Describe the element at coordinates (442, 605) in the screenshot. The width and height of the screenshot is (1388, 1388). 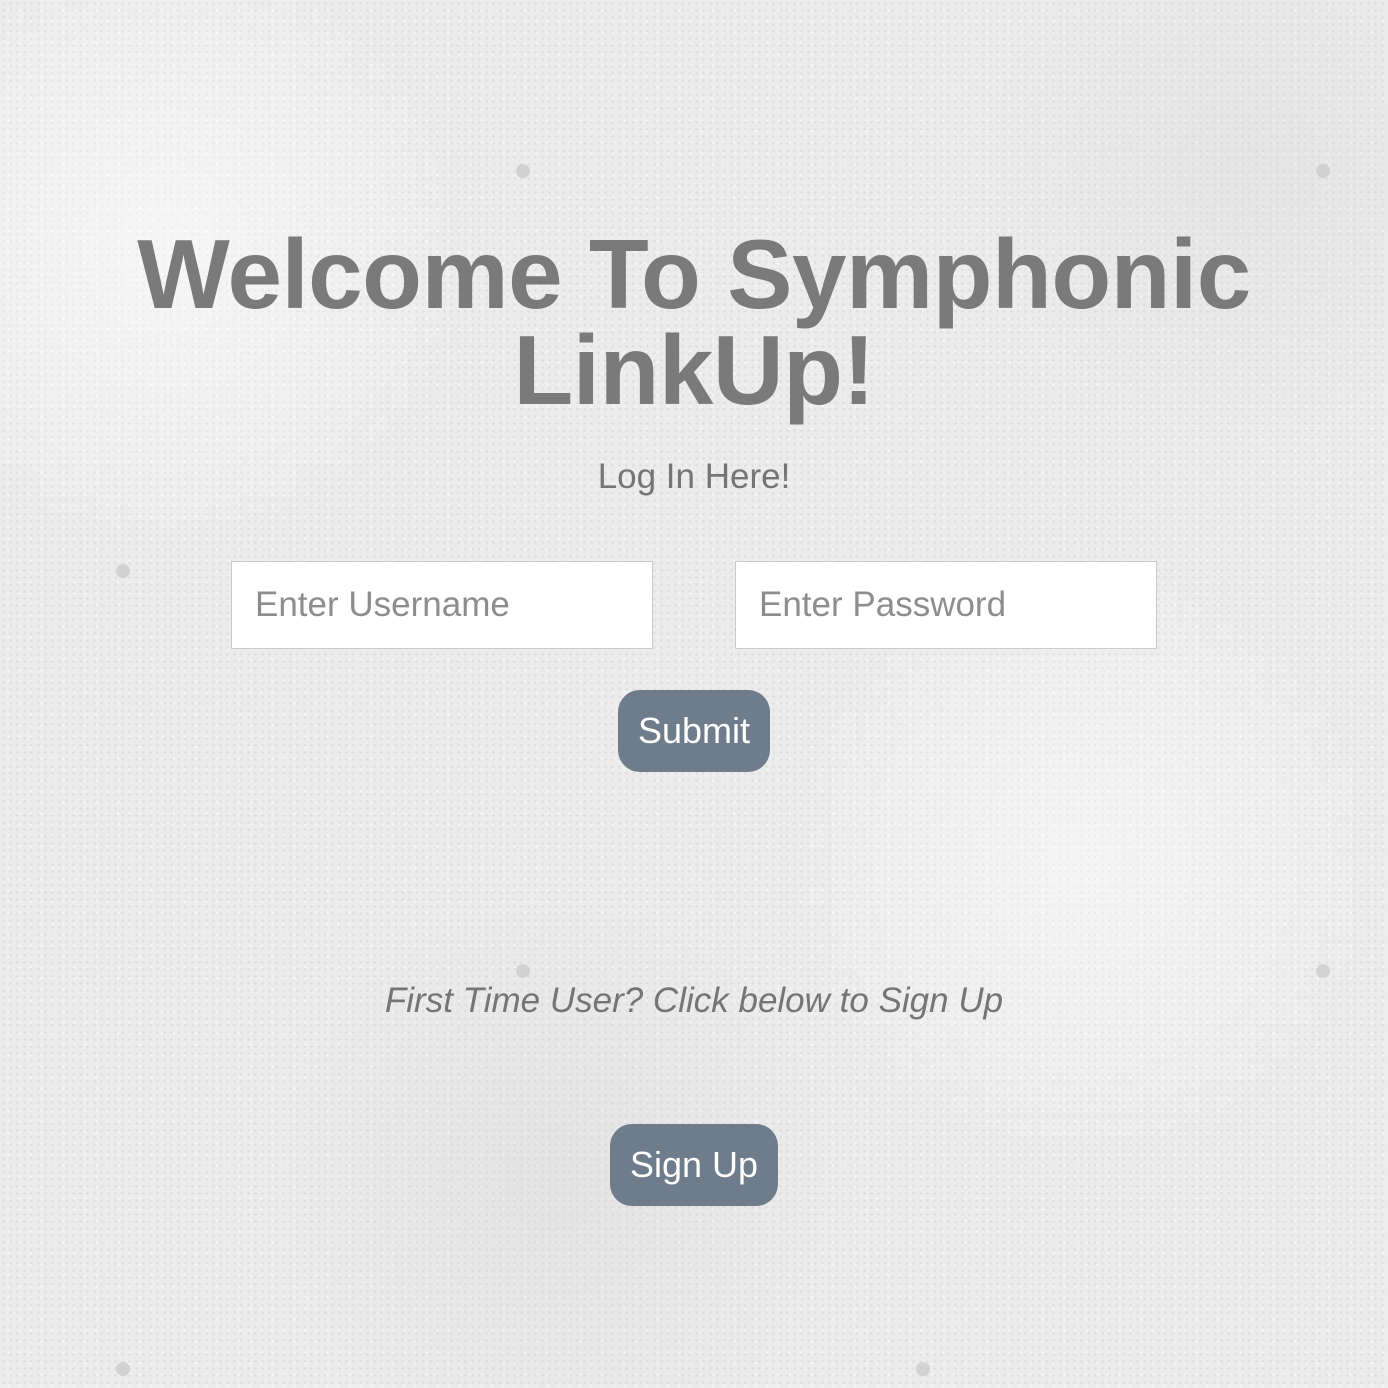
I see `username-input` at that location.